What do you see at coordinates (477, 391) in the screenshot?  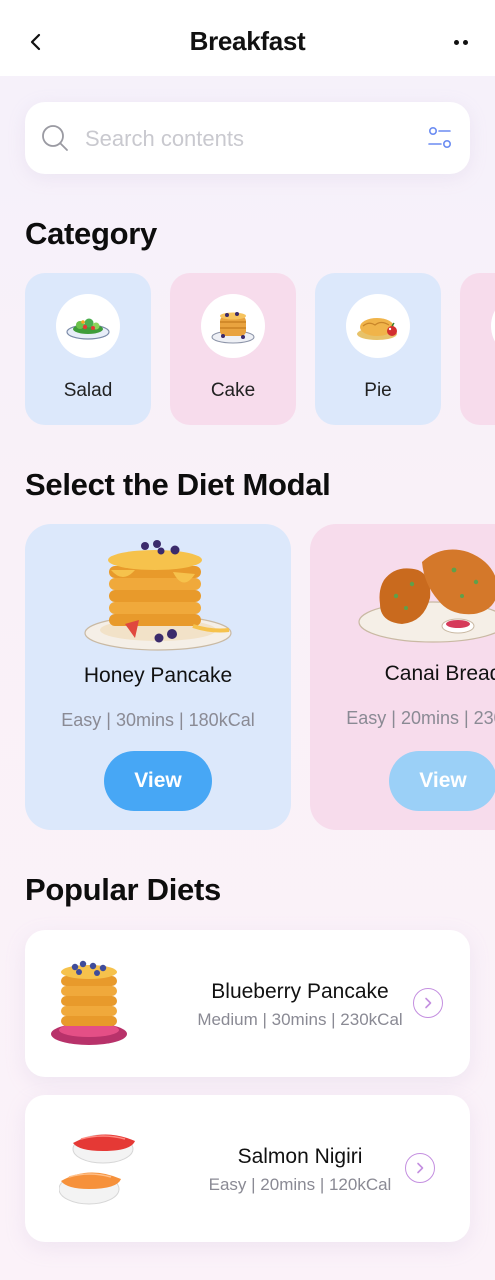 I see `category-label: Sm` at bounding box center [477, 391].